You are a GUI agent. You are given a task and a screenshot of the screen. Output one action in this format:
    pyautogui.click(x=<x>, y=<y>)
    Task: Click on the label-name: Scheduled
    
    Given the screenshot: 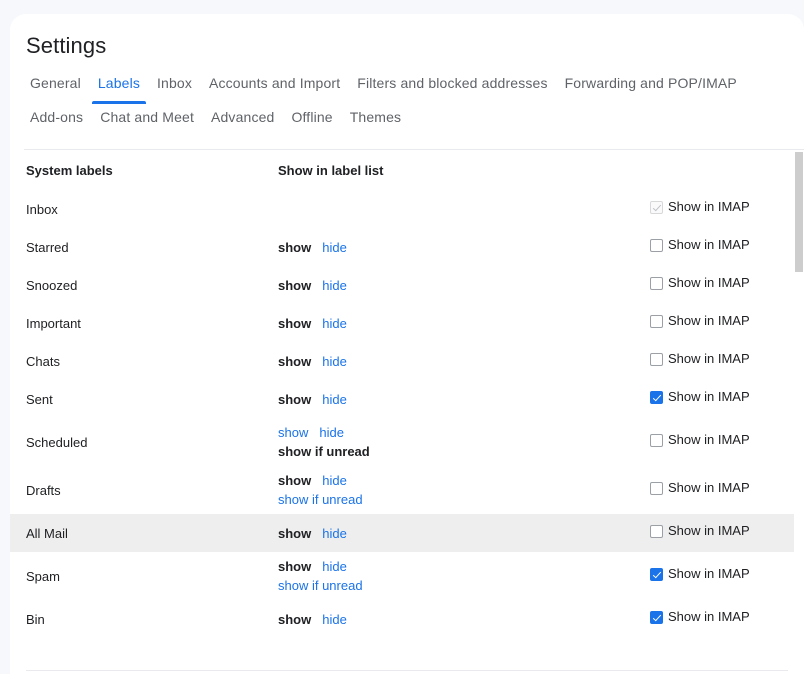 What is the action you would take?
    pyautogui.click(x=57, y=442)
    